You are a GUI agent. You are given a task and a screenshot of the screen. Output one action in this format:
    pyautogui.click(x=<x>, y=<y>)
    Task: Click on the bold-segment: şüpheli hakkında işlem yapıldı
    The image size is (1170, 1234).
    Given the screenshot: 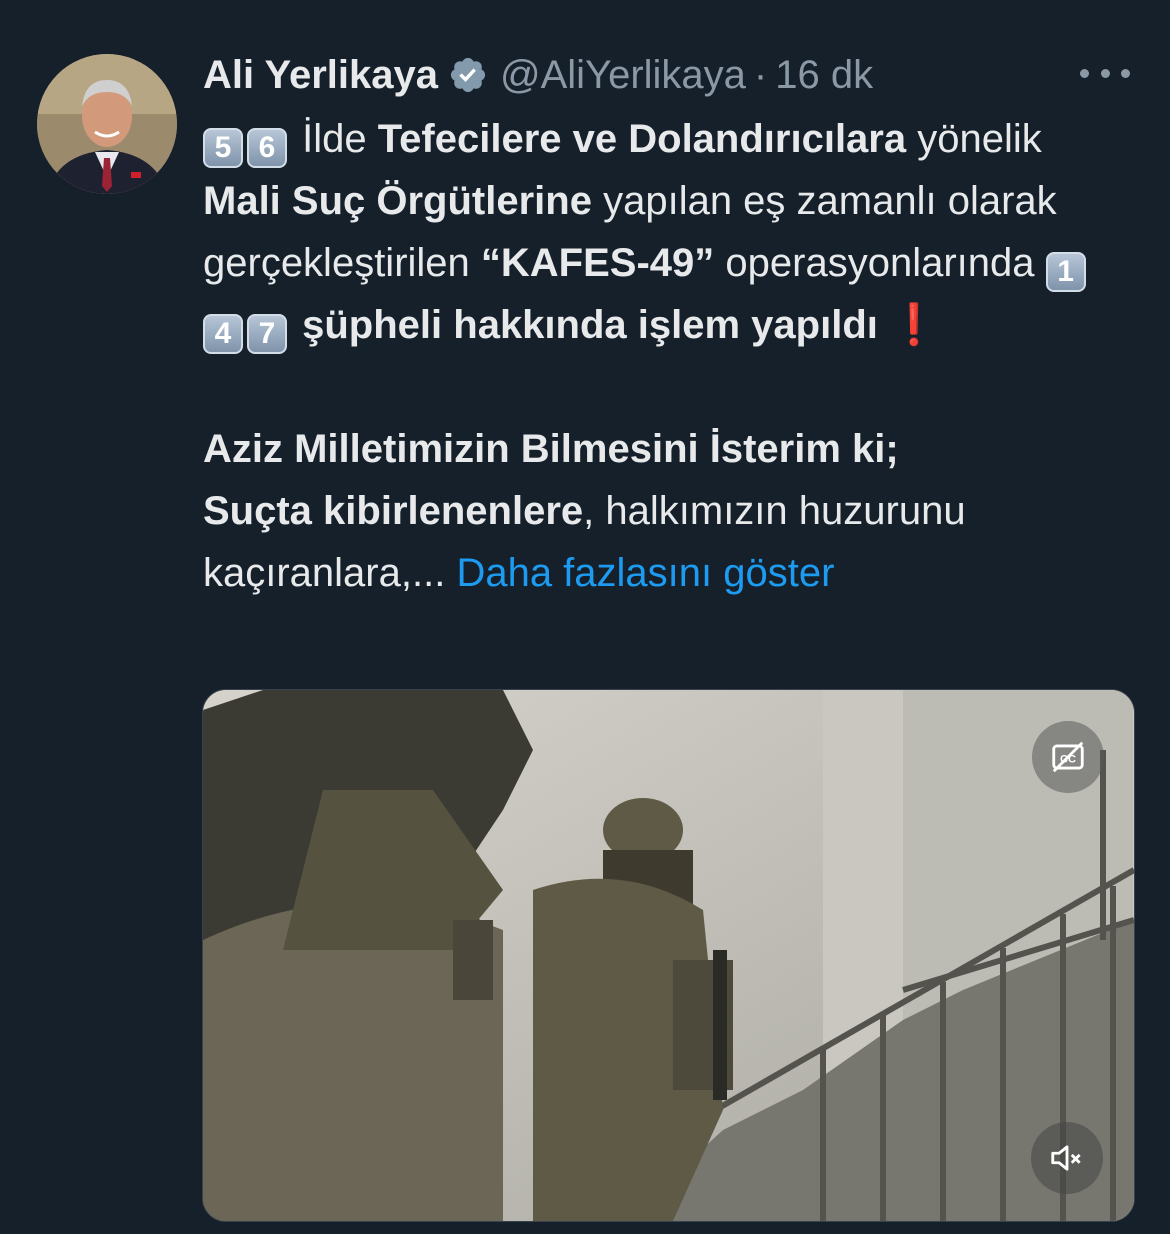 What is the action you would take?
    pyautogui.click(x=590, y=325)
    